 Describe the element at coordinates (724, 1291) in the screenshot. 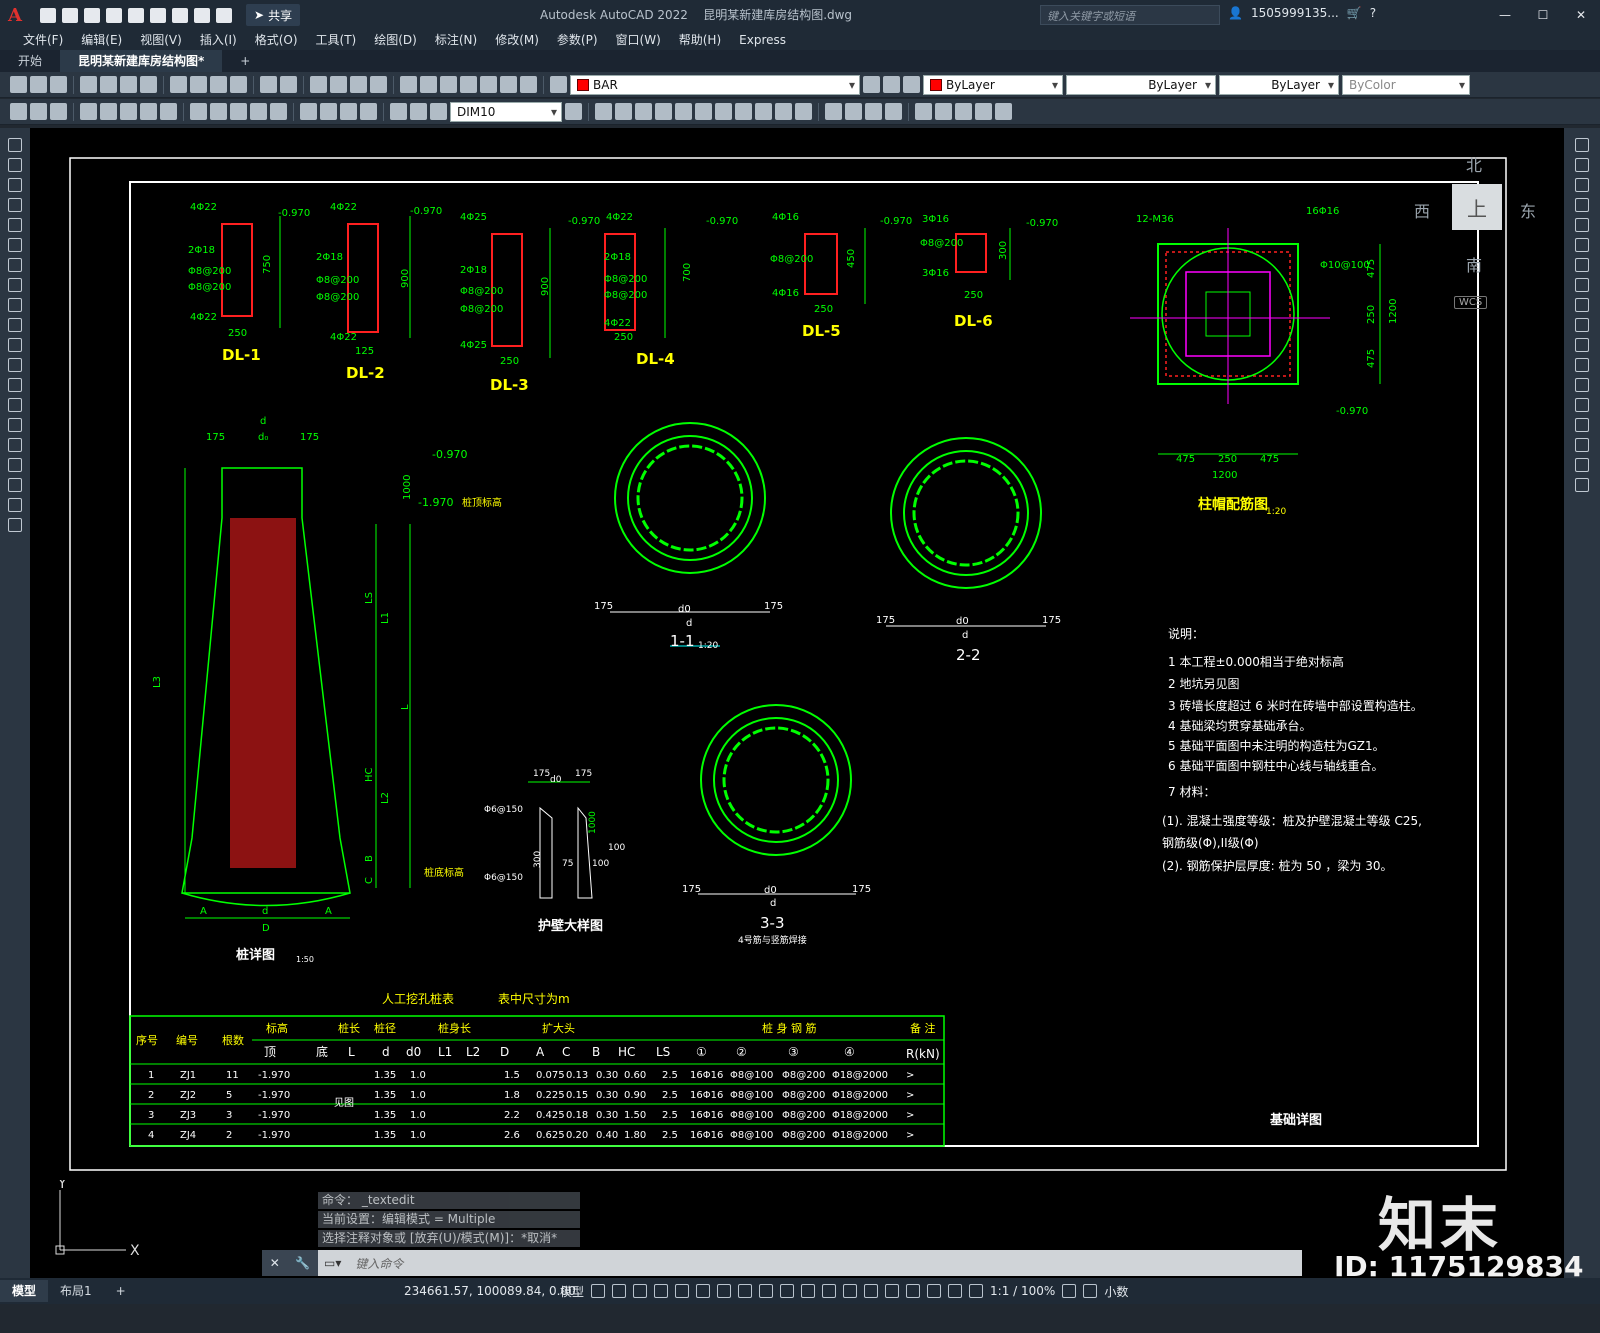

I see `isodraft-icon` at that location.